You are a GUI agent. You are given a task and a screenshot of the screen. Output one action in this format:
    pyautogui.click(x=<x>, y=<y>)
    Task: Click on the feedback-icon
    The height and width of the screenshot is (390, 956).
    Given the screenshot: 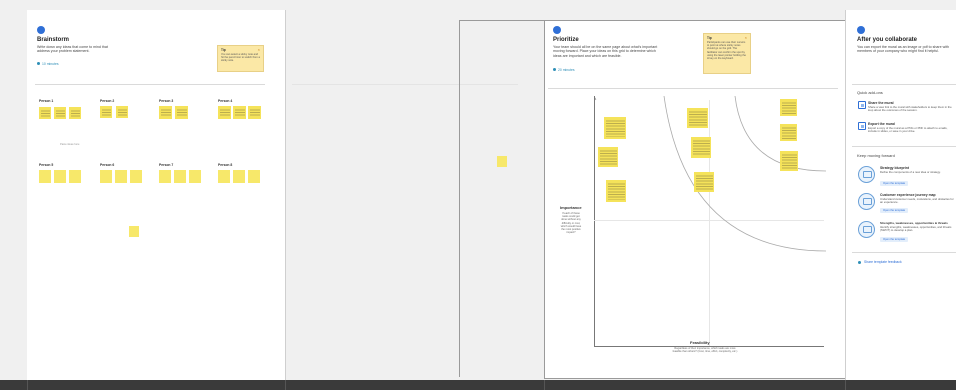 What is the action you would take?
    pyautogui.click(x=859, y=262)
    